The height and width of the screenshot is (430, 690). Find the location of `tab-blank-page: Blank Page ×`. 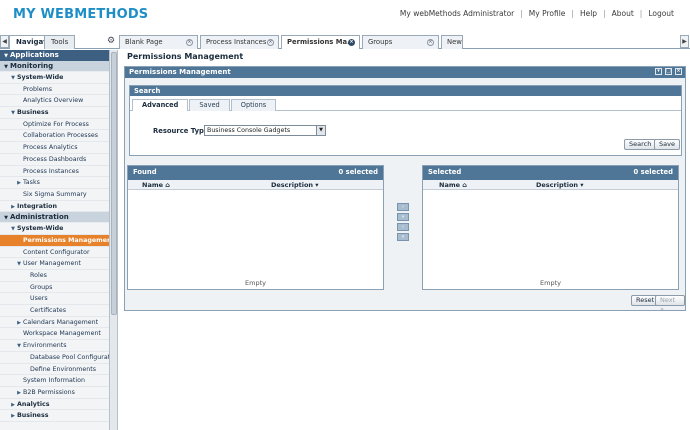

tab-blank-page: Blank Page × is located at coordinates (158, 42).